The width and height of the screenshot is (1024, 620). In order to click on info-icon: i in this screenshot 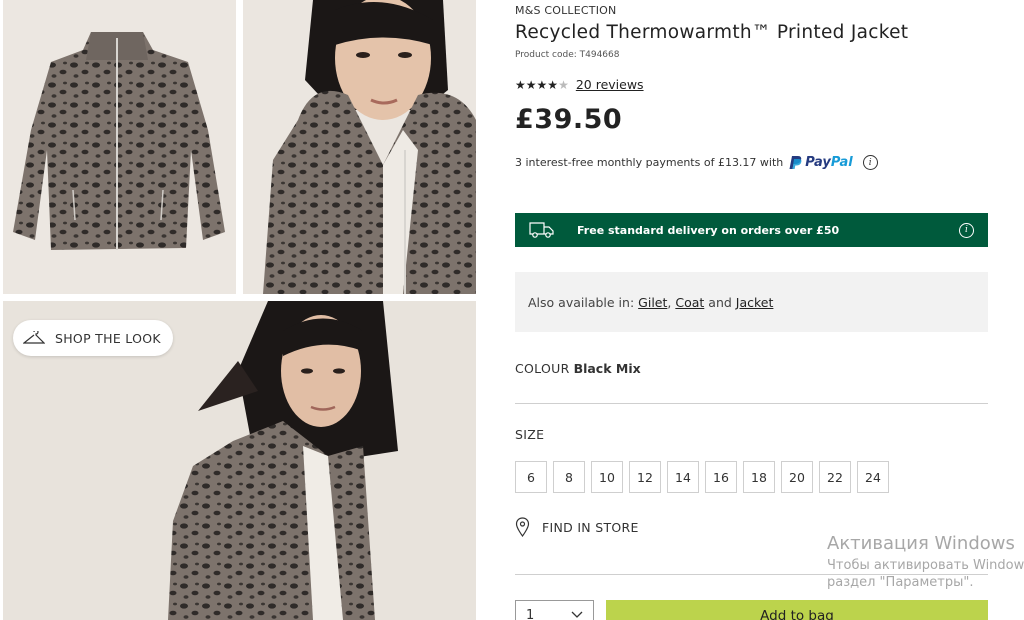, I will do `click(870, 162)`.